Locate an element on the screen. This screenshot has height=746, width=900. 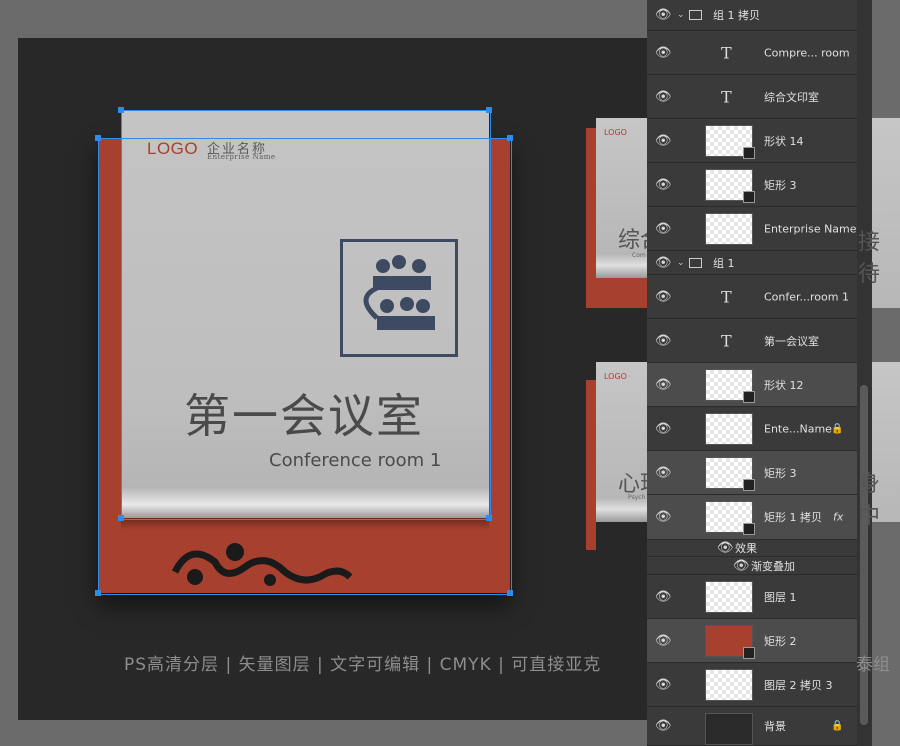
thumb-sub-1: Com is located at coordinates (639, 255).